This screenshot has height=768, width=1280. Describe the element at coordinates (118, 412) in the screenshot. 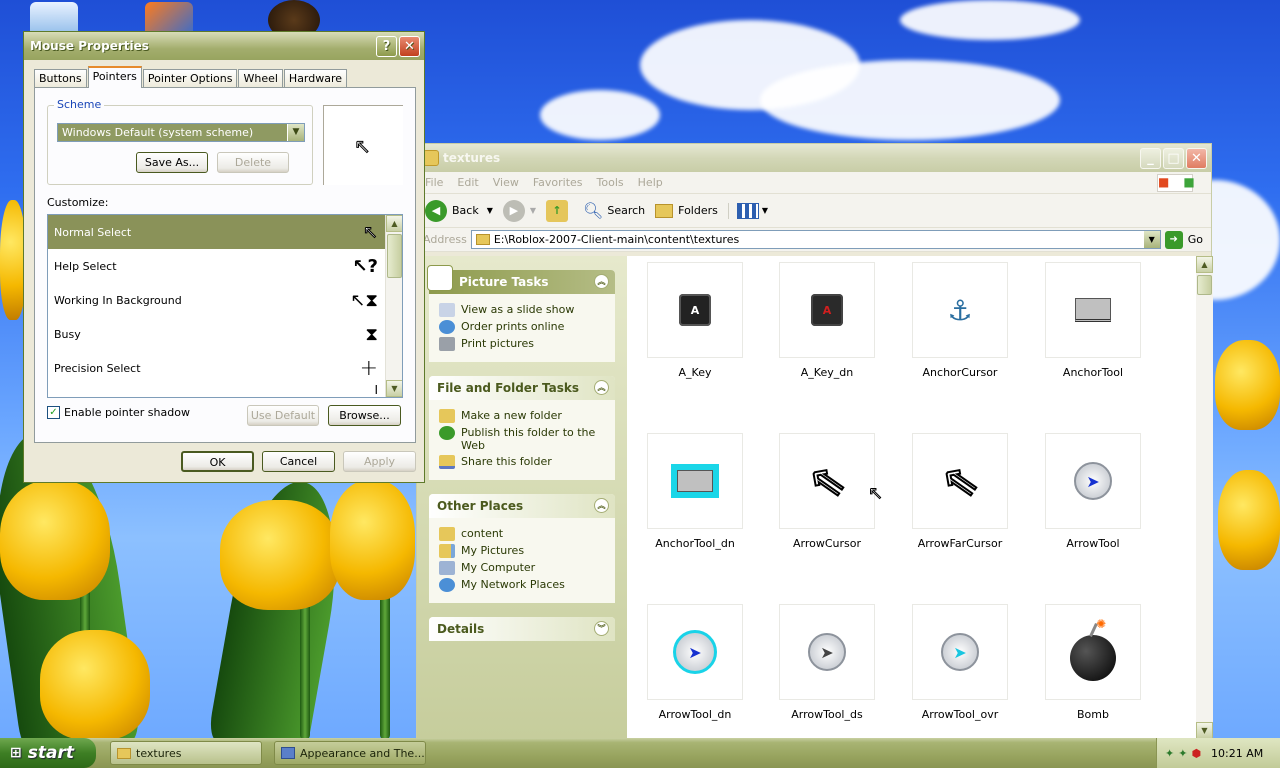

I see `pointer-shadow-option: ✓ Enable pointer shadow` at that location.